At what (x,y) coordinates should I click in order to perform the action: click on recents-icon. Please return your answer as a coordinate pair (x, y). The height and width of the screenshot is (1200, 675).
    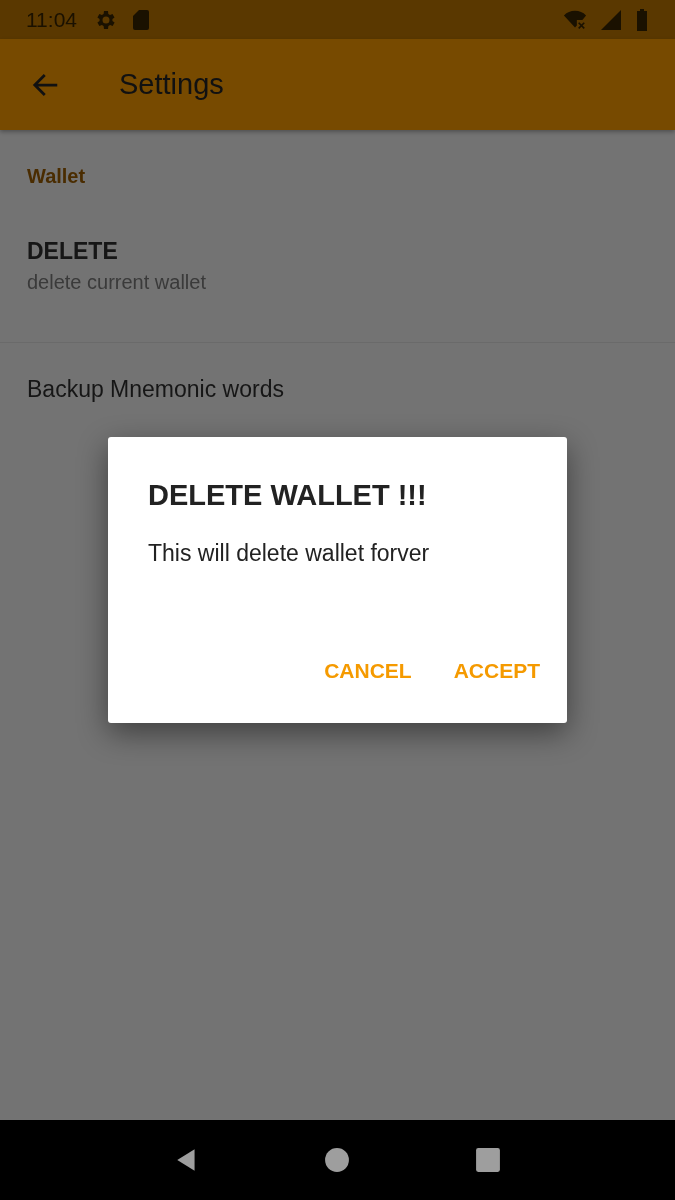
    Looking at the image, I should click on (487, 1160).